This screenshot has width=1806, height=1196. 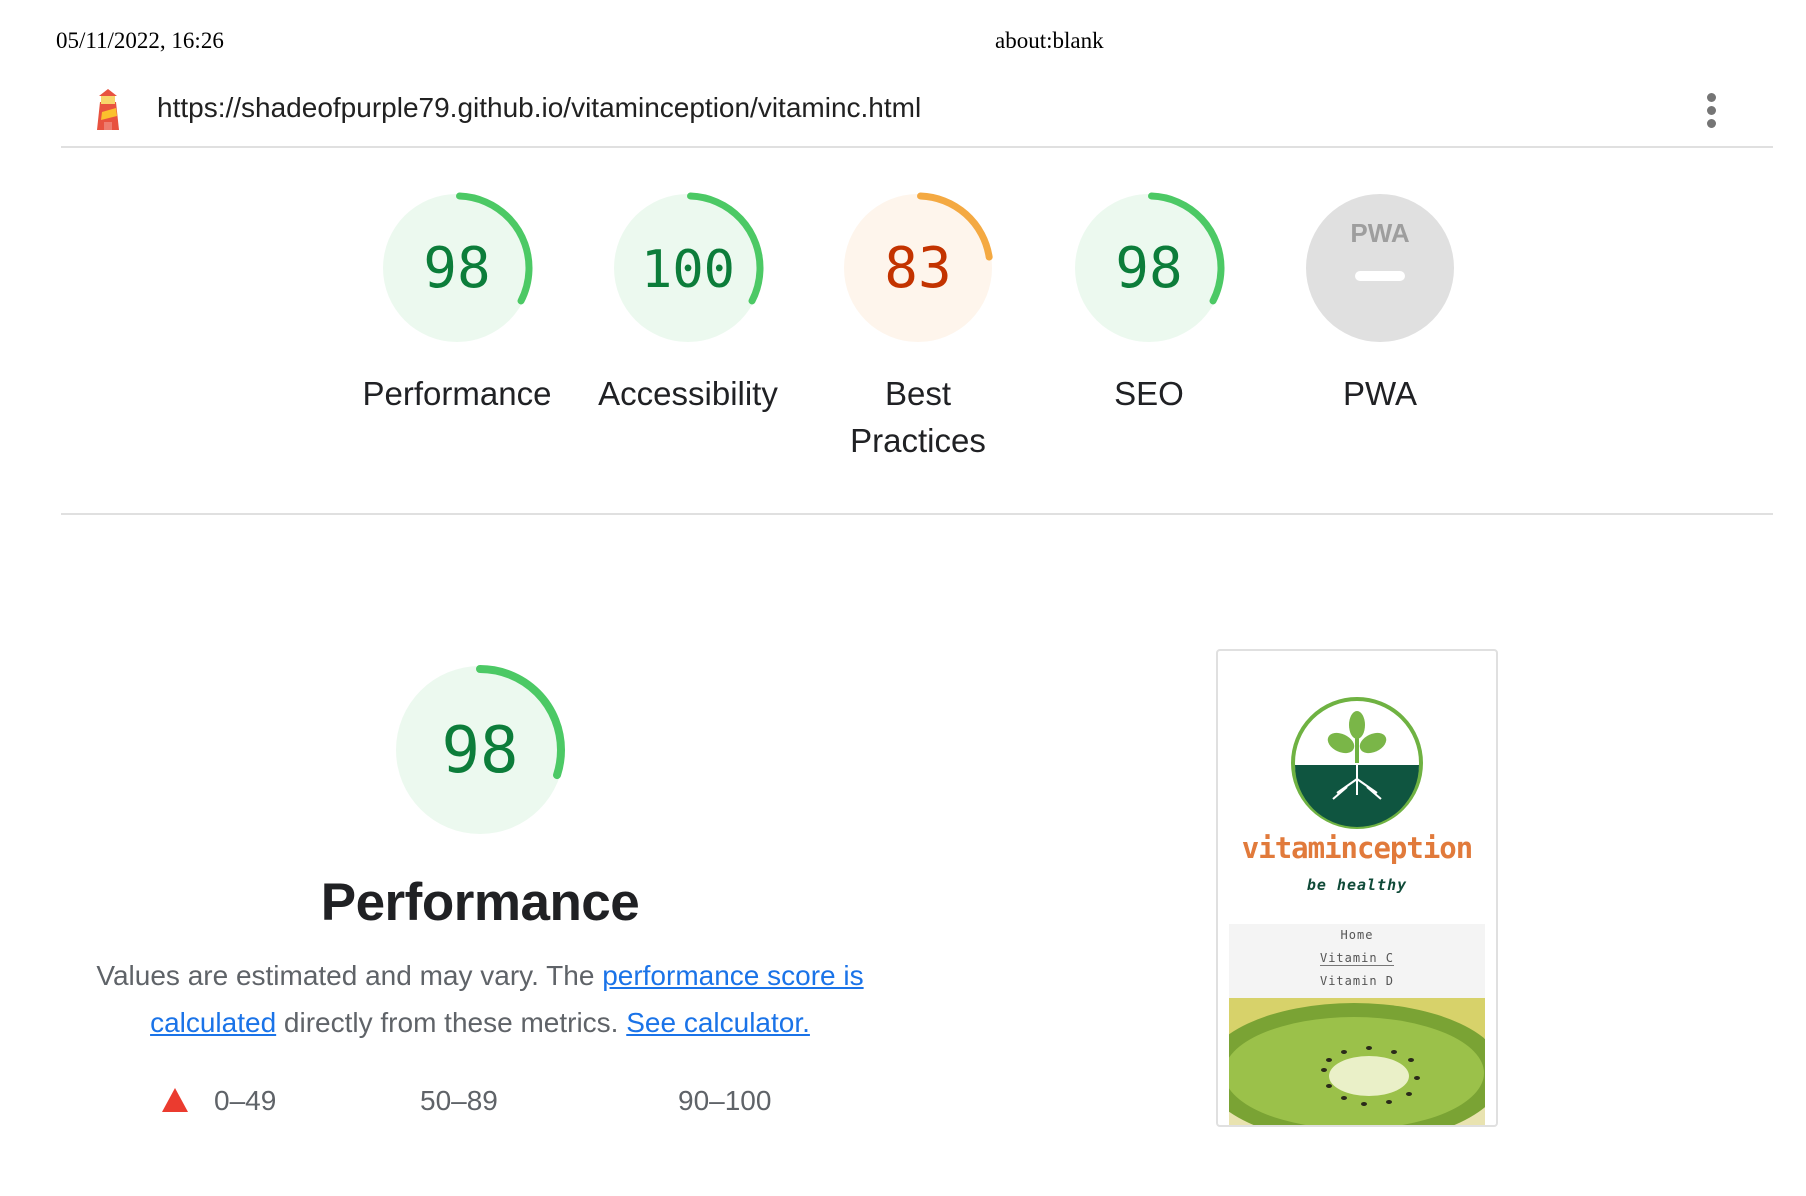 What do you see at coordinates (1357, 763) in the screenshot?
I see `plant-logo-icon` at bounding box center [1357, 763].